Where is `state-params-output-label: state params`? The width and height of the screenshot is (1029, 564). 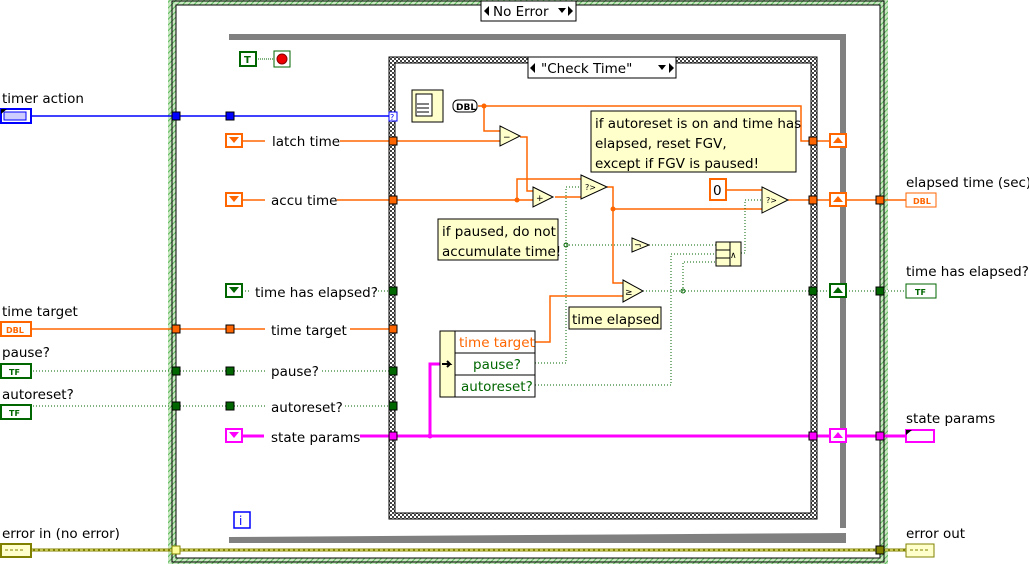 state-params-output-label: state params is located at coordinates (950, 419).